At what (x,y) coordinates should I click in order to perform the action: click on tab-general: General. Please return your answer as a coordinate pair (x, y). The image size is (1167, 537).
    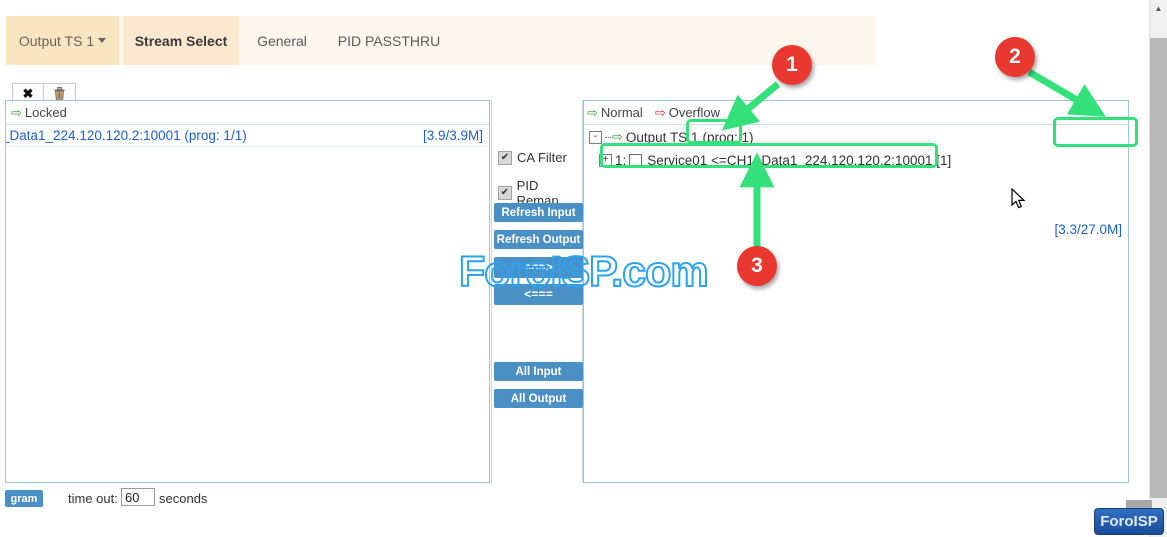
    Looking at the image, I should click on (282, 40).